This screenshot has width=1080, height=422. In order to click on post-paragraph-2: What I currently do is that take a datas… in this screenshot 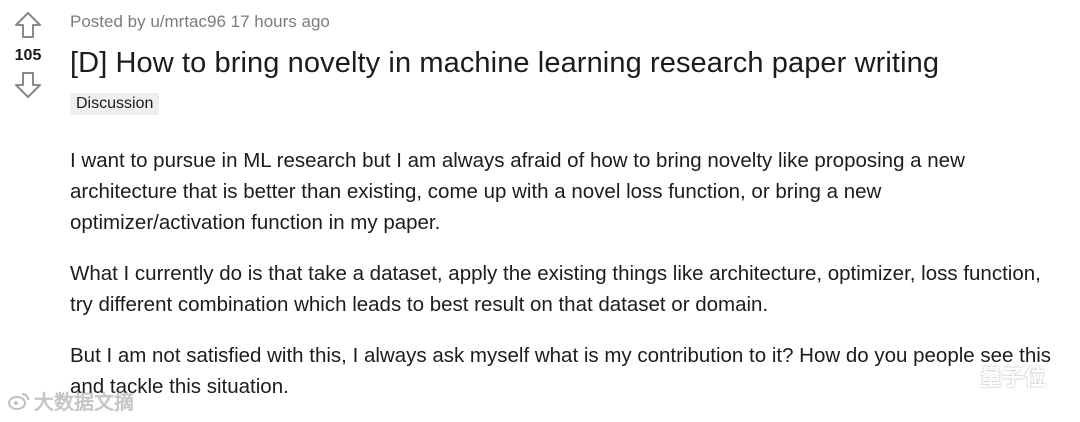, I will do `click(555, 289)`.